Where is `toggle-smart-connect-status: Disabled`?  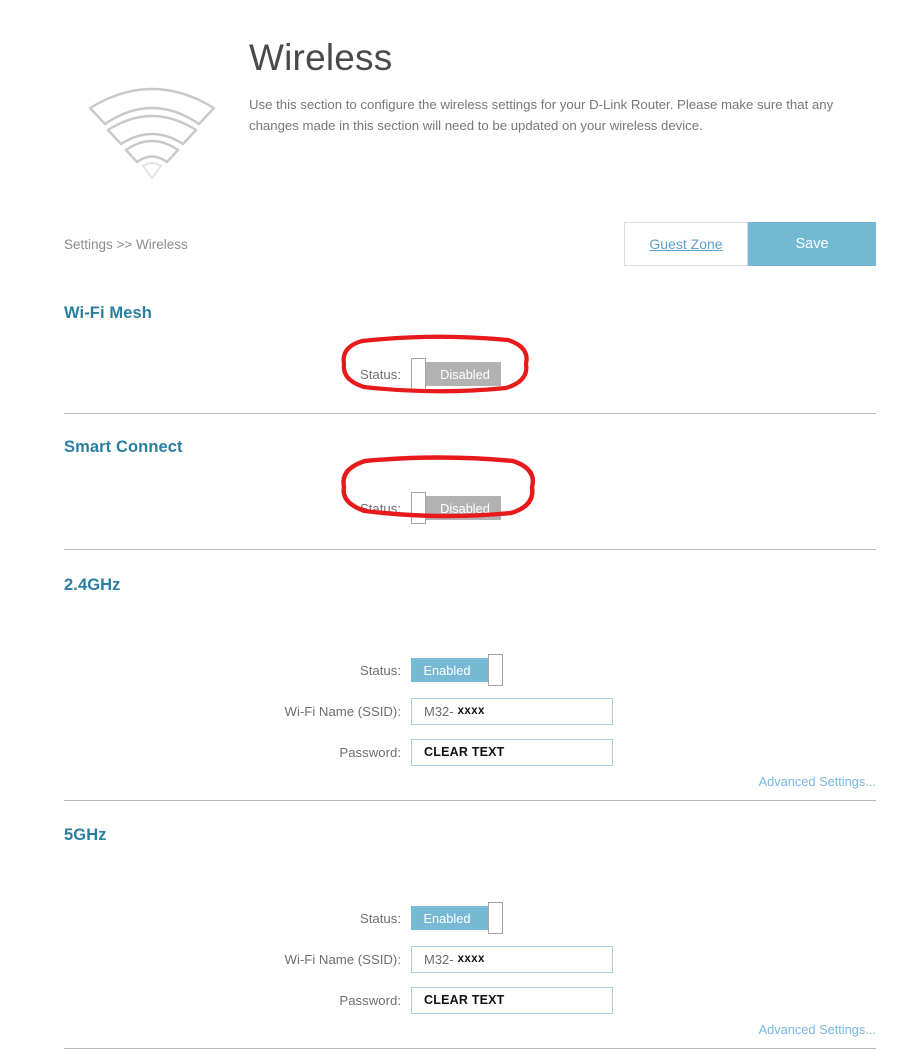
toggle-smart-connect-status: Disabled is located at coordinates (457, 508).